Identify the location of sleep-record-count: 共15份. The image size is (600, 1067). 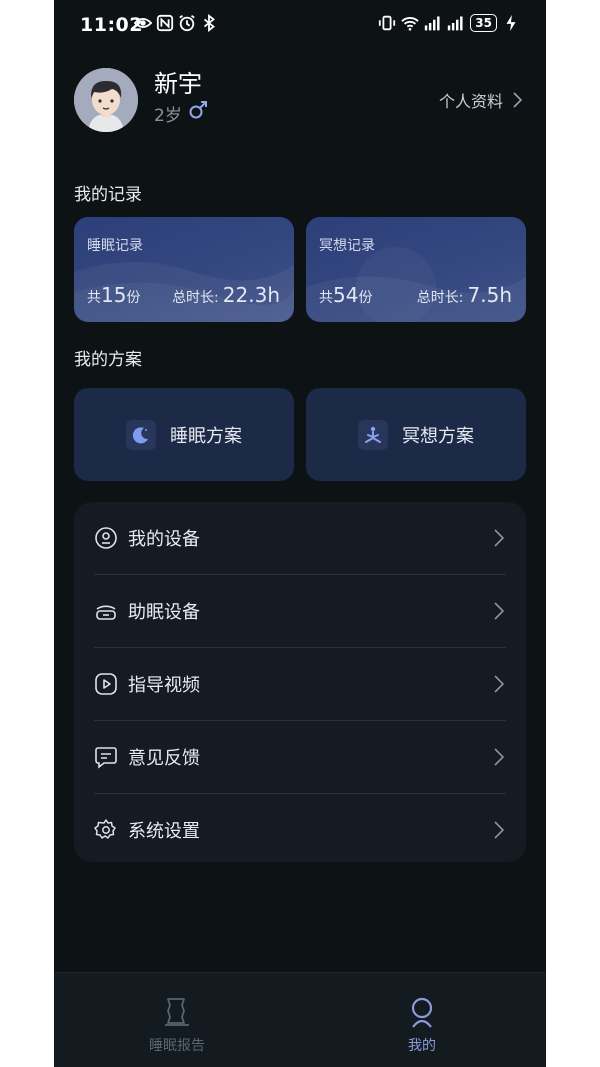
(114, 295).